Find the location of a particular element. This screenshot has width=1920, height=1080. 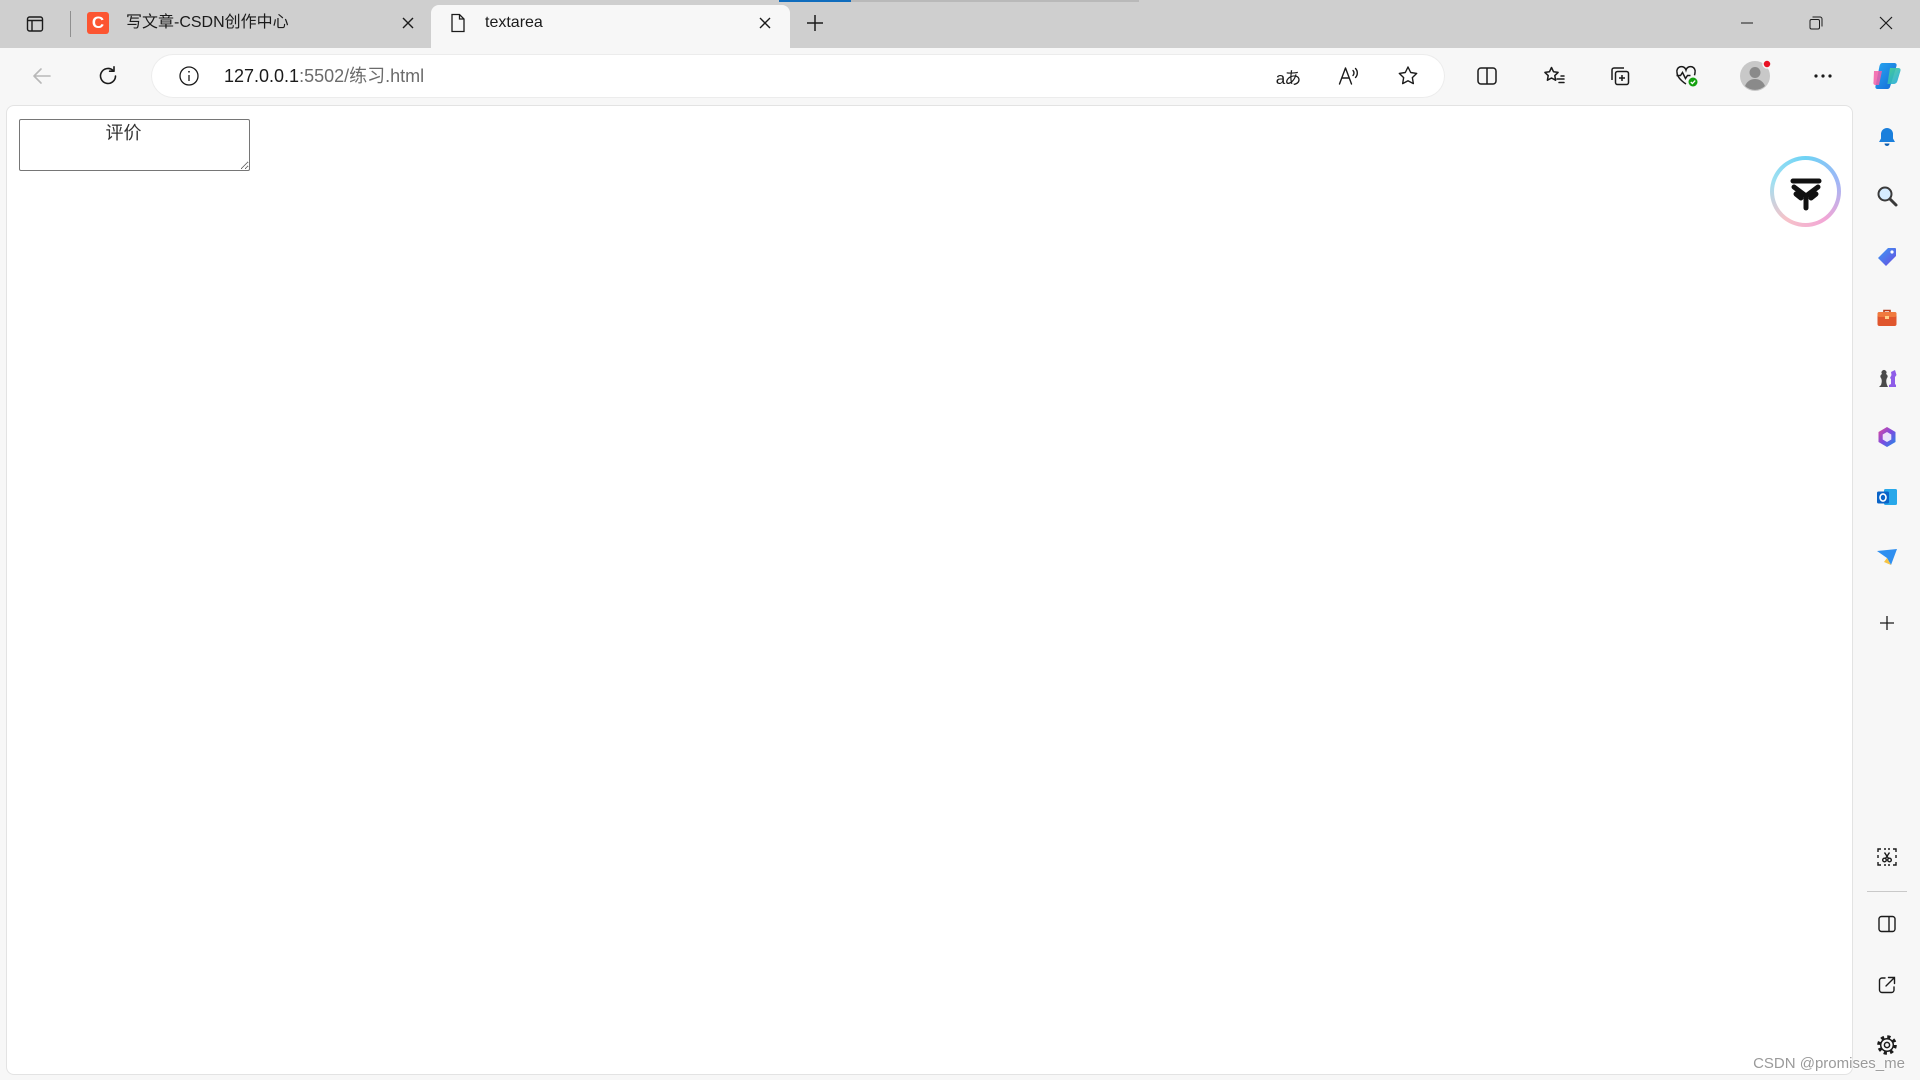

refresh-button is located at coordinates (108, 76).